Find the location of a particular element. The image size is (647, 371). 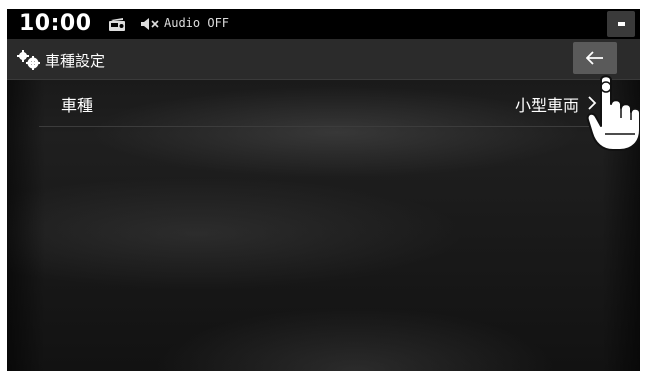

vehicle-type-row: 車種 小型車両 is located at coordinates (324, 103).